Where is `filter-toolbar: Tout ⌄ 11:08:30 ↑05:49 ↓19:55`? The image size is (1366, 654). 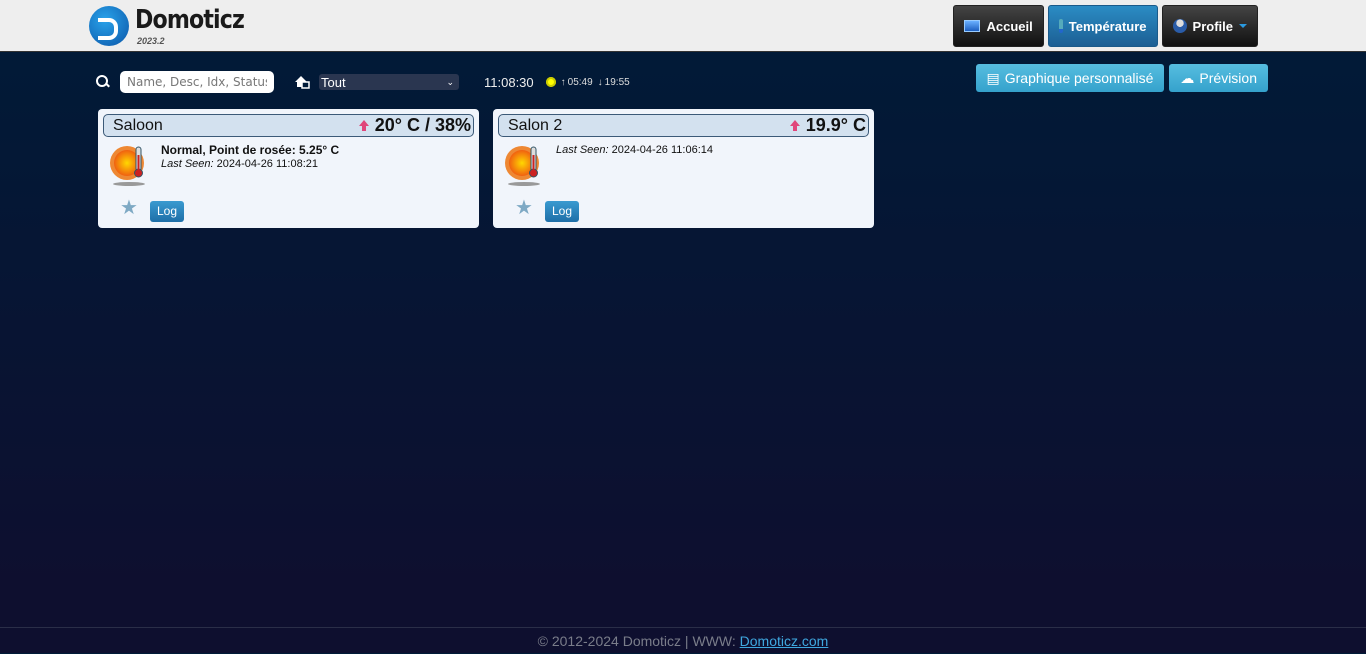
filter-toolbar: Tout ⌄ 11:08:30 ↑05:49 ↓19:55 is located at coordinates (363, 82).